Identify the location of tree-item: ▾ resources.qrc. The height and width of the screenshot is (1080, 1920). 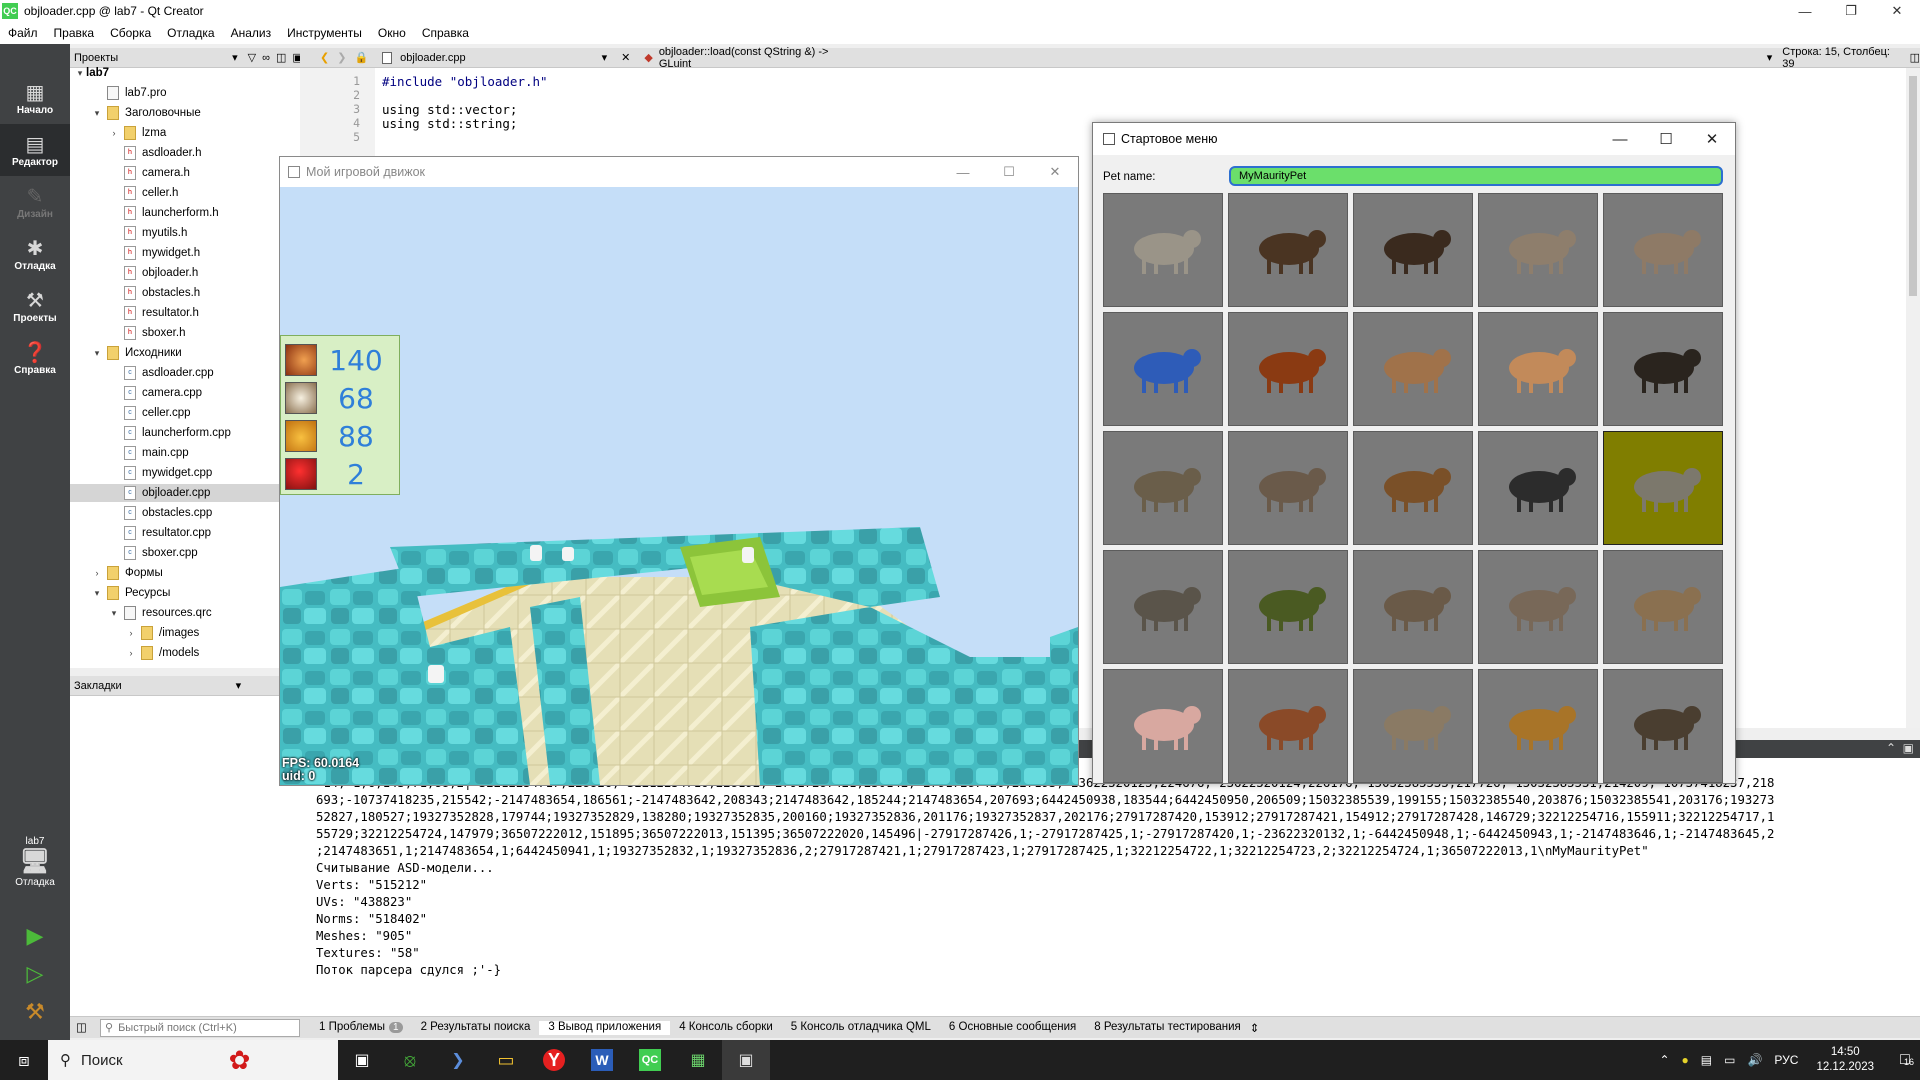
(185, 613).